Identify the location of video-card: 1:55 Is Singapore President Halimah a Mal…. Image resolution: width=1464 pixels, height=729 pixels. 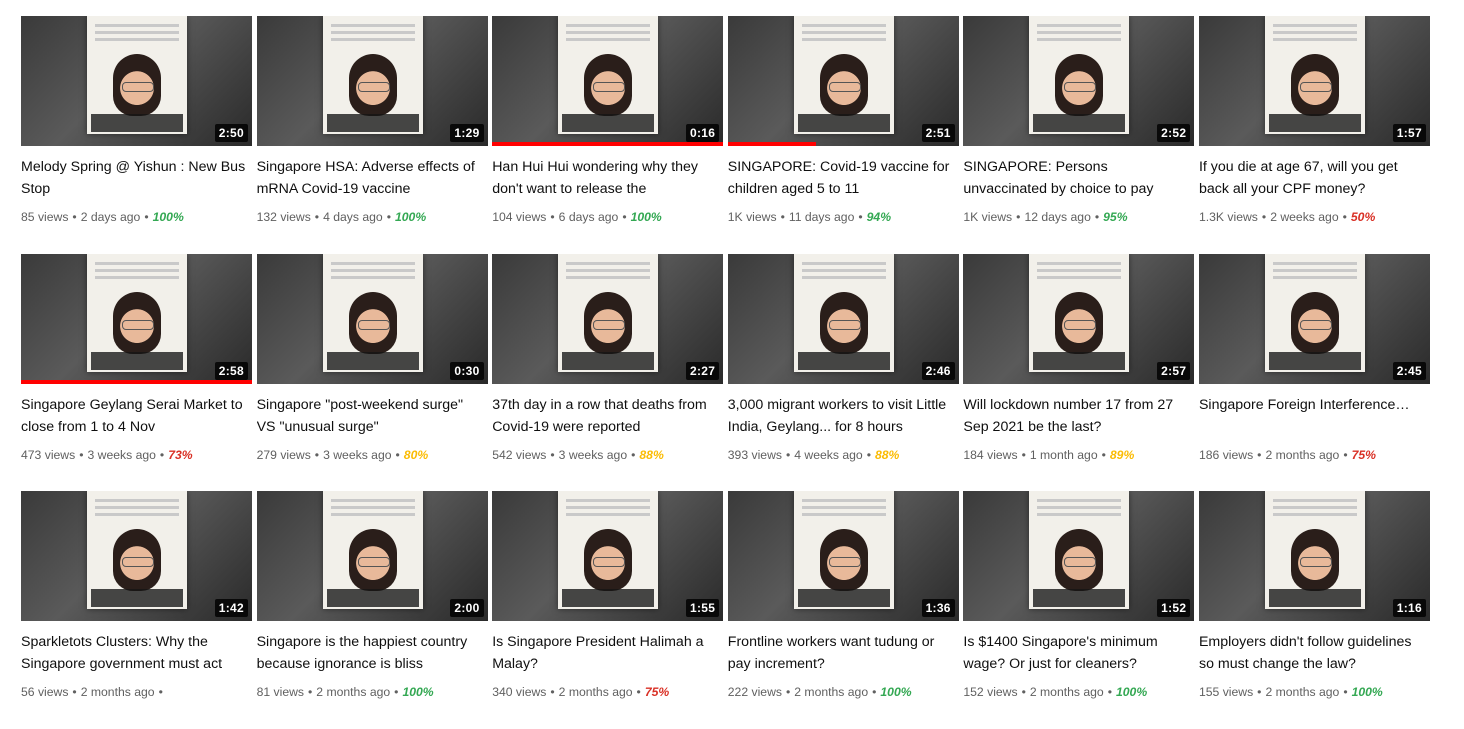
(608, 610).